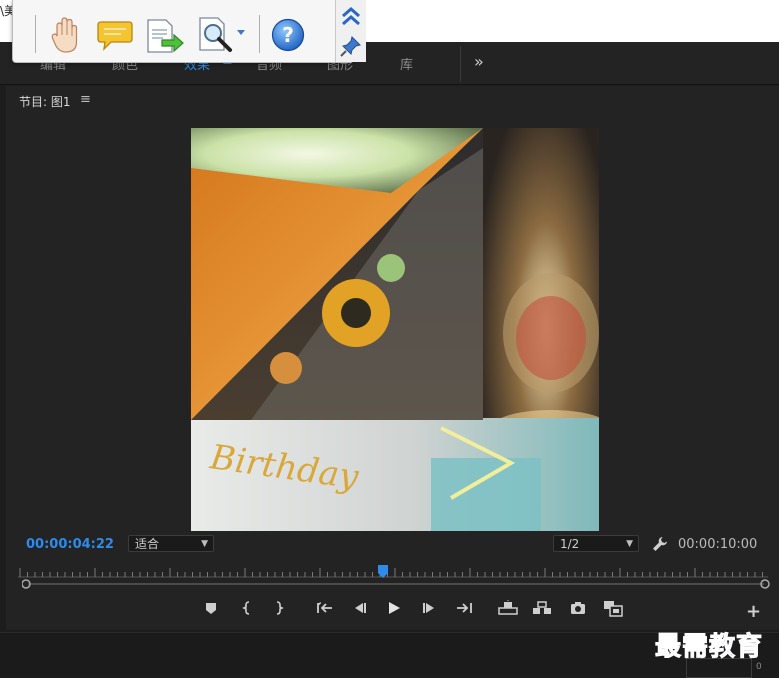 Image resolution: width=779 pixels, height=678 pixels. What do you see at coordinates (393, 570) in the screenshot?
I see `time-ruler` at bounding box center [393, 570].